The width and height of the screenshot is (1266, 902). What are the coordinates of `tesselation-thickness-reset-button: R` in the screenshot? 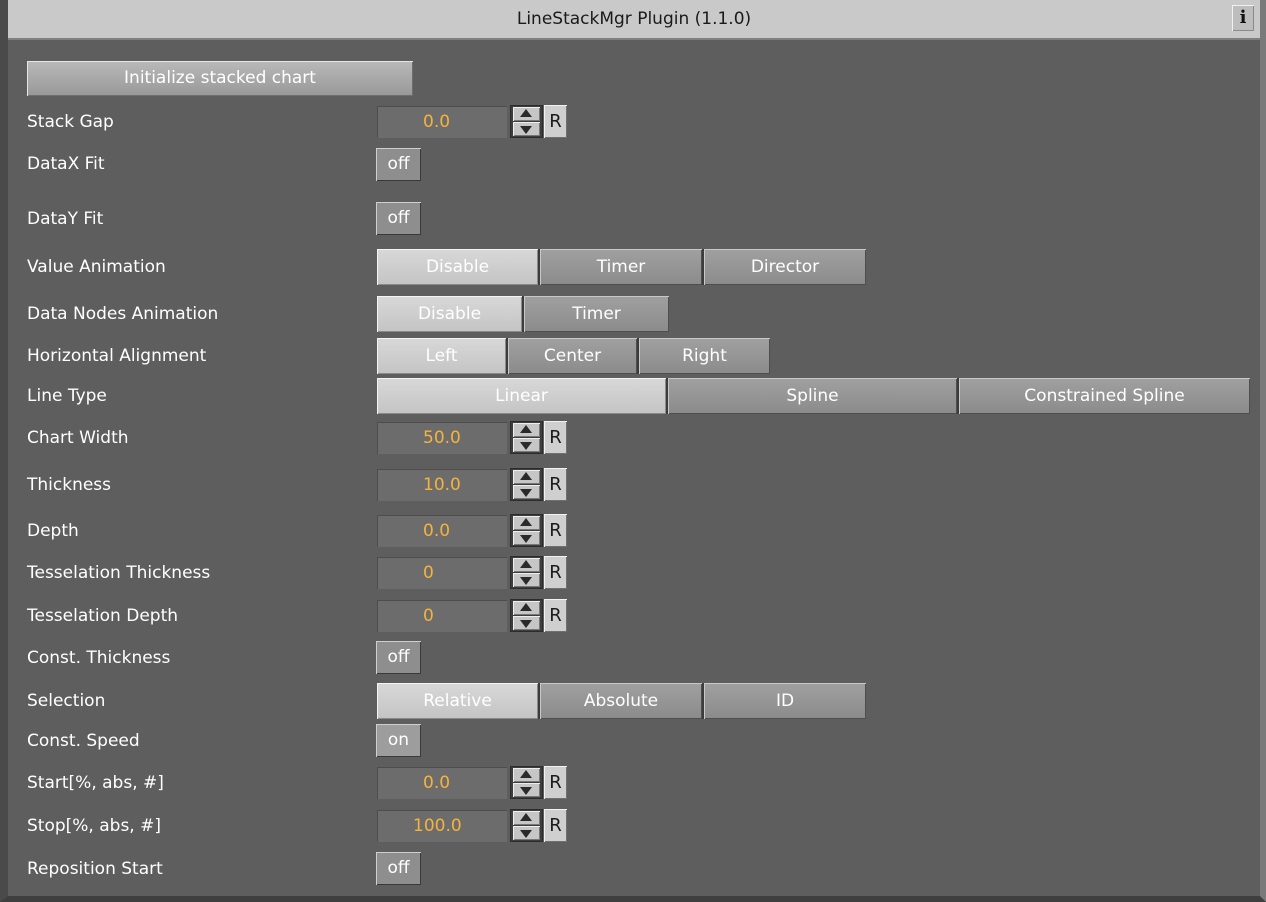 It's located at (555, 572).